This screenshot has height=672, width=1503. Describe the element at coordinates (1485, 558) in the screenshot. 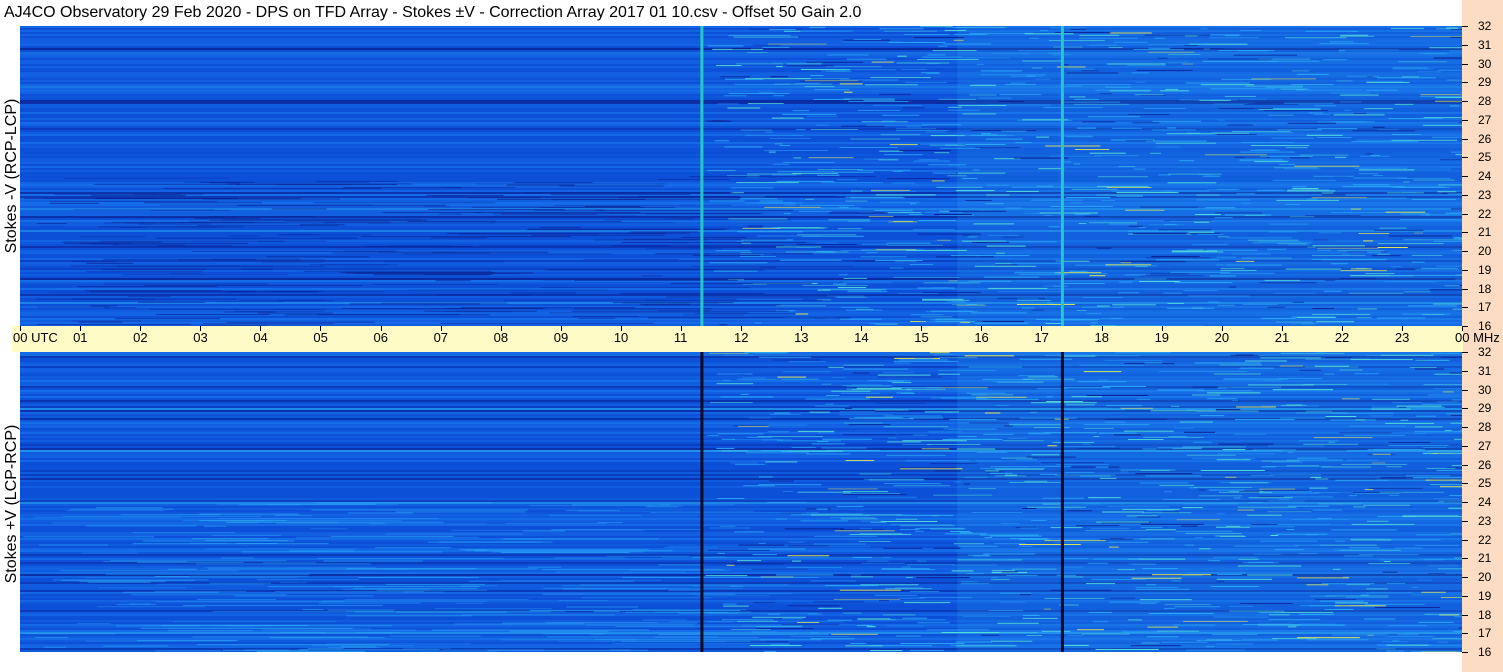

I see `y-tick-label: 21` at that location.